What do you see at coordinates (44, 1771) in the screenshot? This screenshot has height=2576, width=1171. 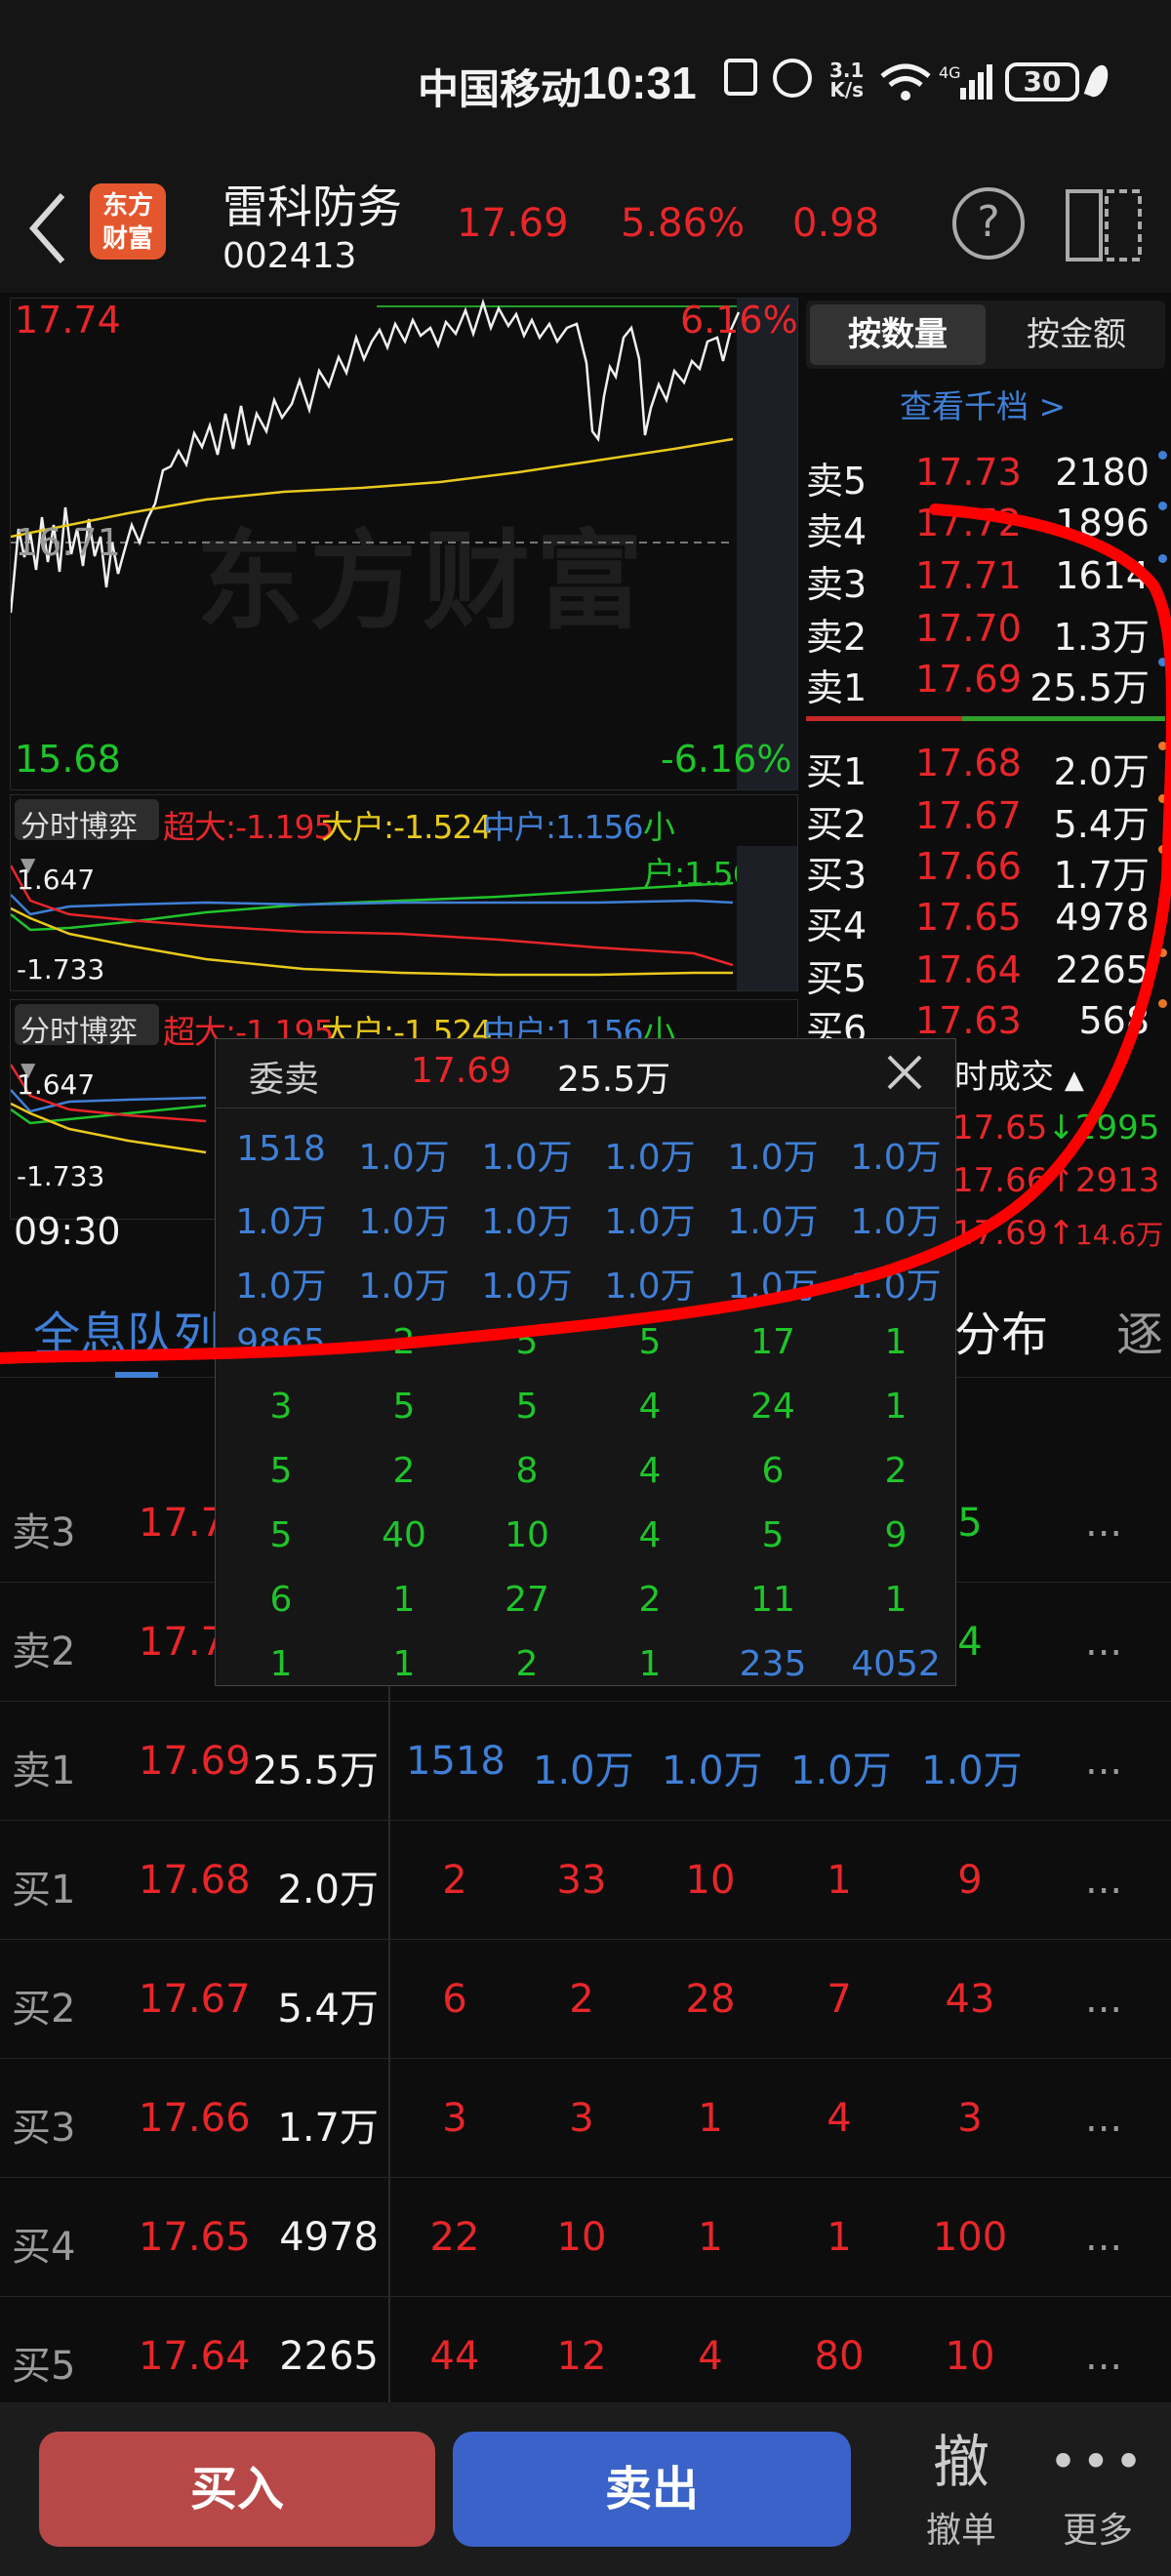 I see `queue-level-label: 卖1` at bounding box center [44, 1771].